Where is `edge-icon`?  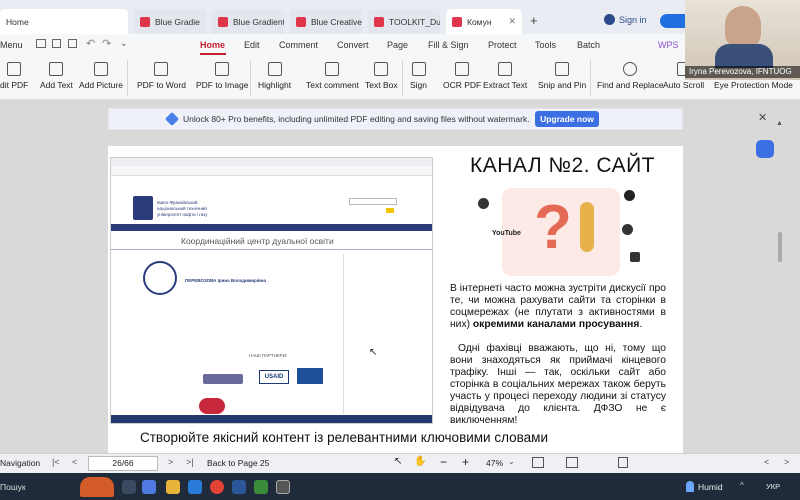
edge-icon is located at coordinates (195, 487).